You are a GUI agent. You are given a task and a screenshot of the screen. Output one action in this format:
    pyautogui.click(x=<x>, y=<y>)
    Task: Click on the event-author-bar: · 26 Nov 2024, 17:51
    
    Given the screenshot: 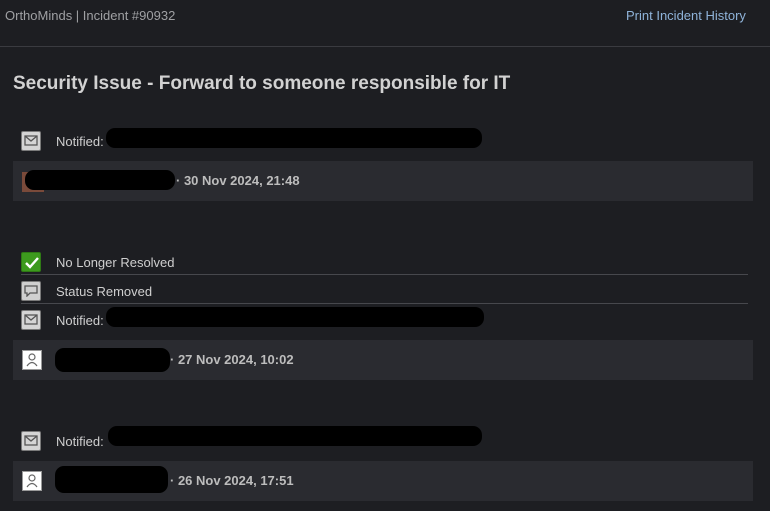 What is the action you would take?
    pyautogui.click(x=383, y=481)
    